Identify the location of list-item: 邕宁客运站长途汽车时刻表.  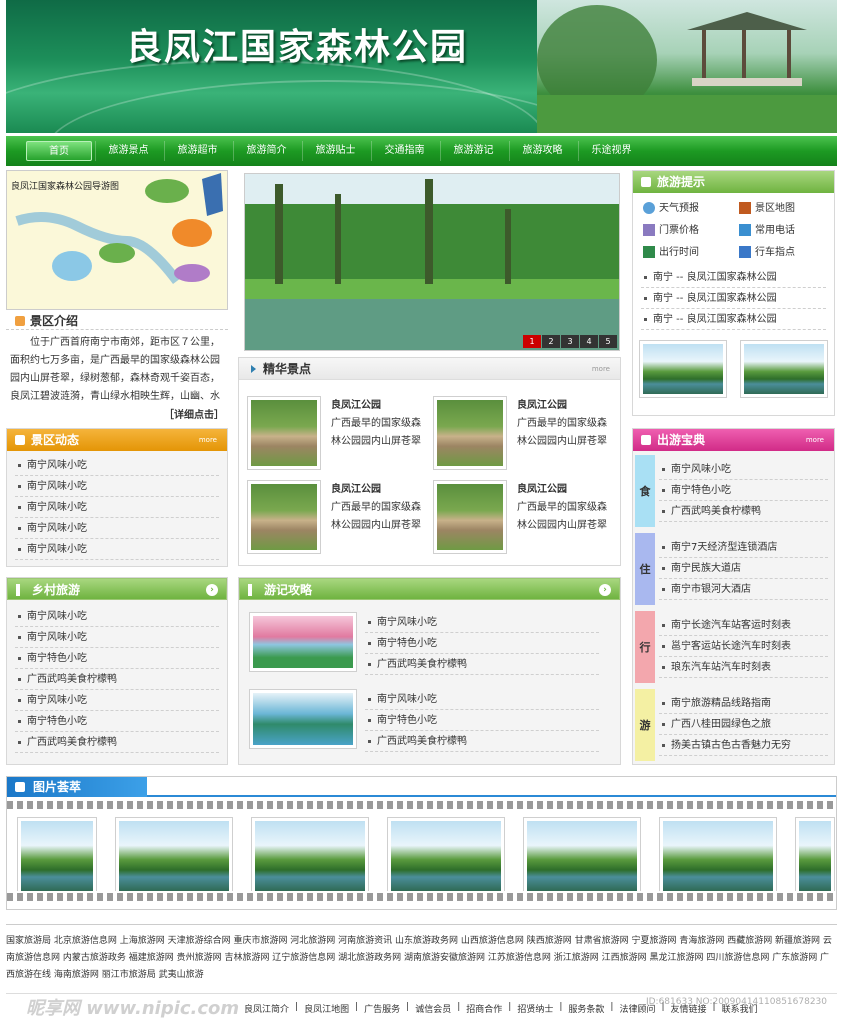
(743, 646).